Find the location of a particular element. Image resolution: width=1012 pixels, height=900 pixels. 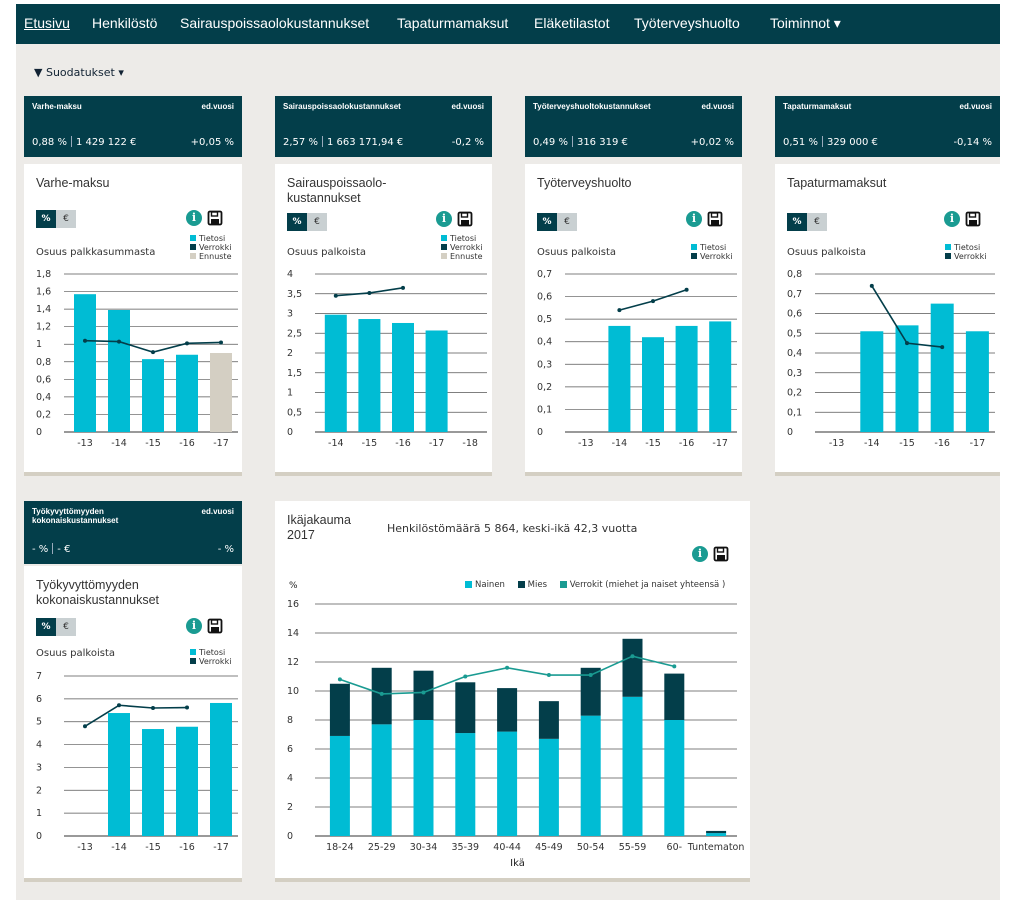

chart-legend: Tietosi Verrokki is located at coordinates (711, 252).